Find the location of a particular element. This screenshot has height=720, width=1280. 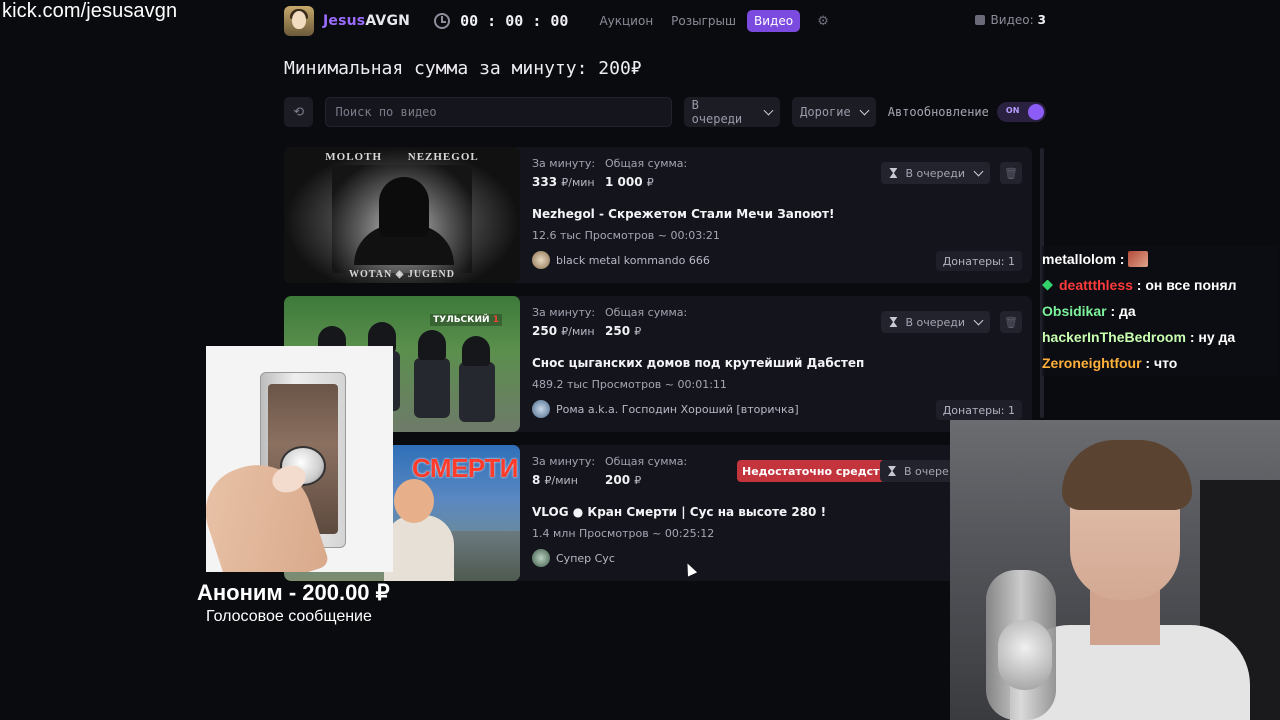

chat-username: metallolom is located at coordinates (1079, 259).